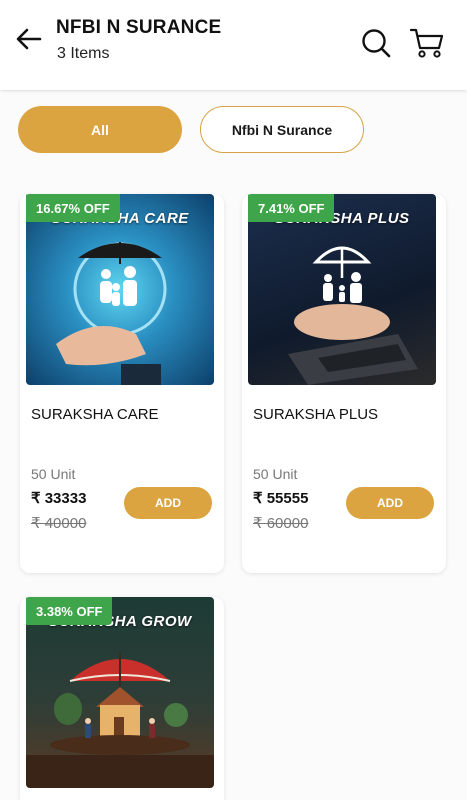 The image size is (467, 800). I want to click on app-header: NFBI N SURANCE 3 Items, so click(233, 45).